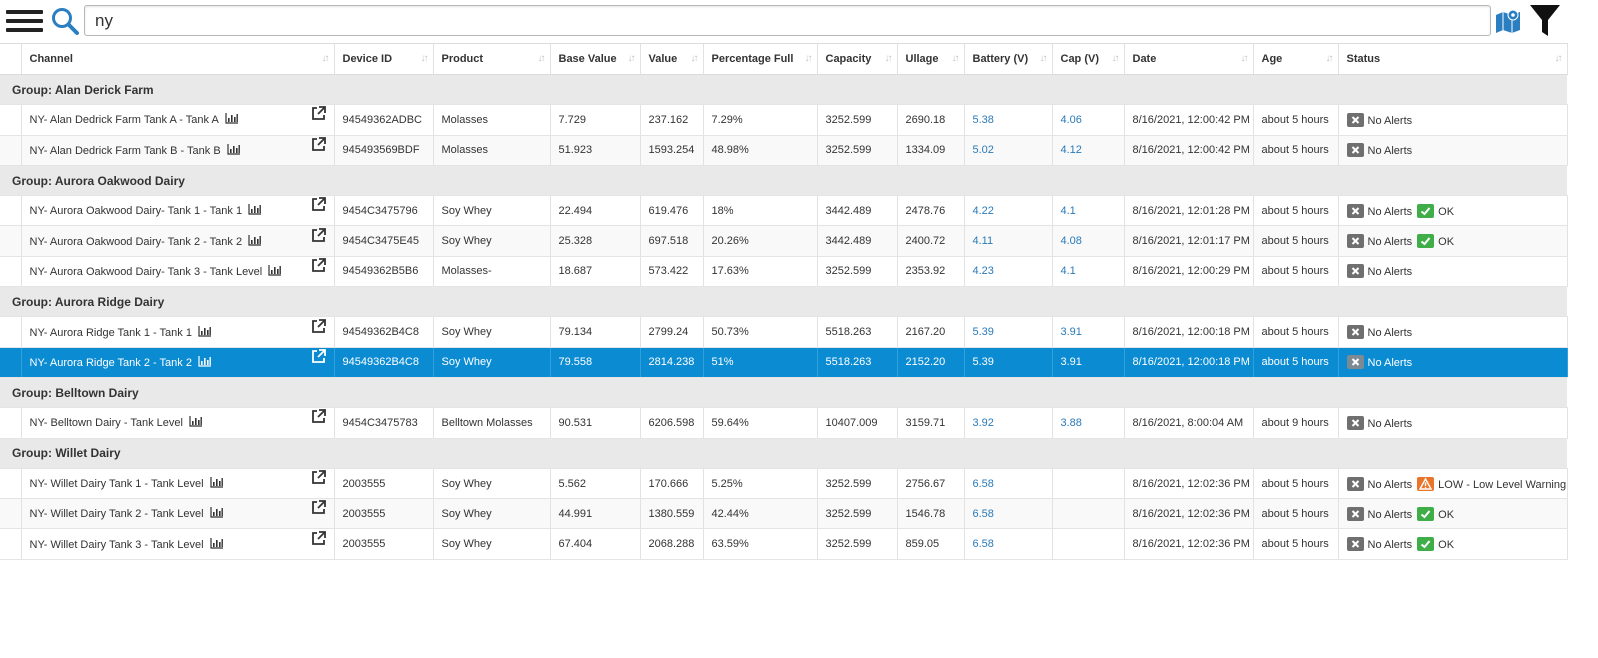 The image size is (1598, 658). Describe the element at coordinates (783, 90) in the screenshot. I see `group-header-row: Group: Alan Derick Farm` at that location.